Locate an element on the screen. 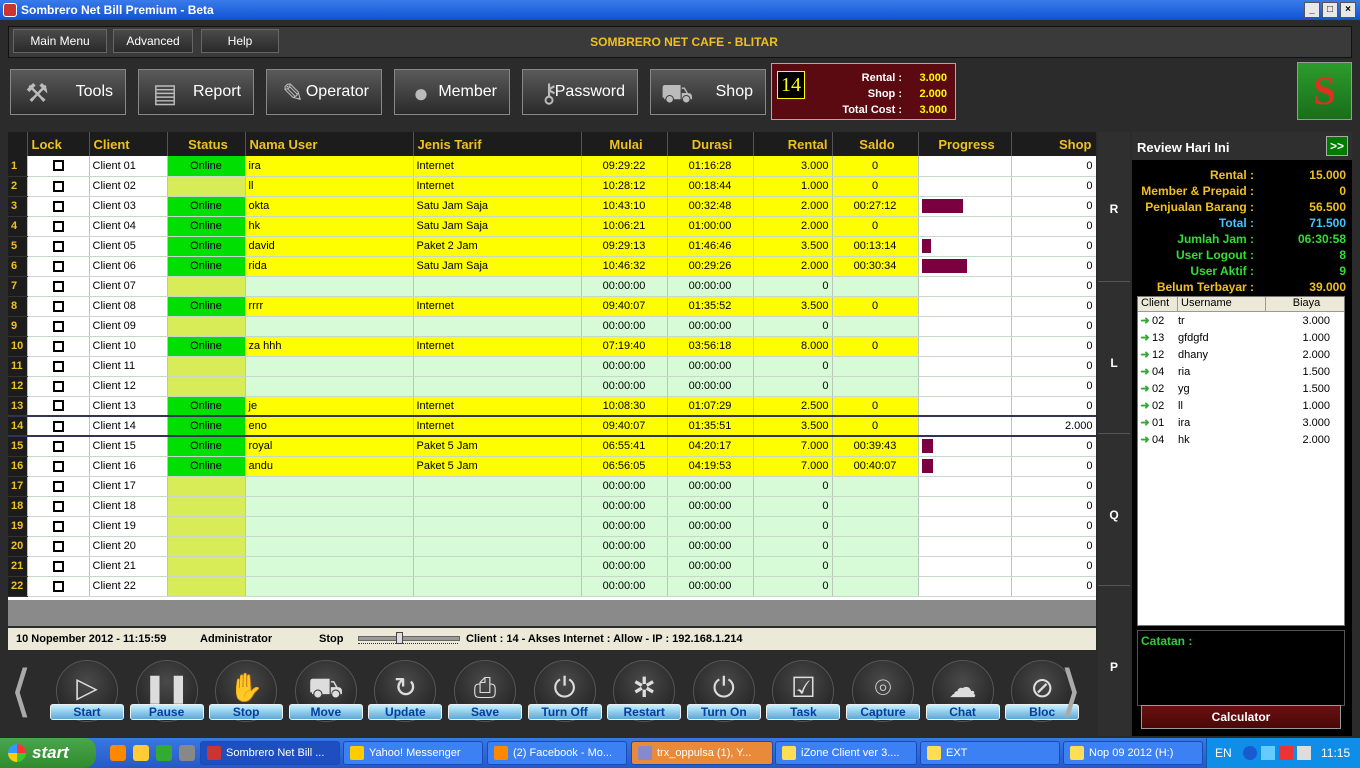 This screenshot has width=1360, height=768. list-item: ➜ 13 gfdgfd 1.000 is located at coordinates (1241, 337).